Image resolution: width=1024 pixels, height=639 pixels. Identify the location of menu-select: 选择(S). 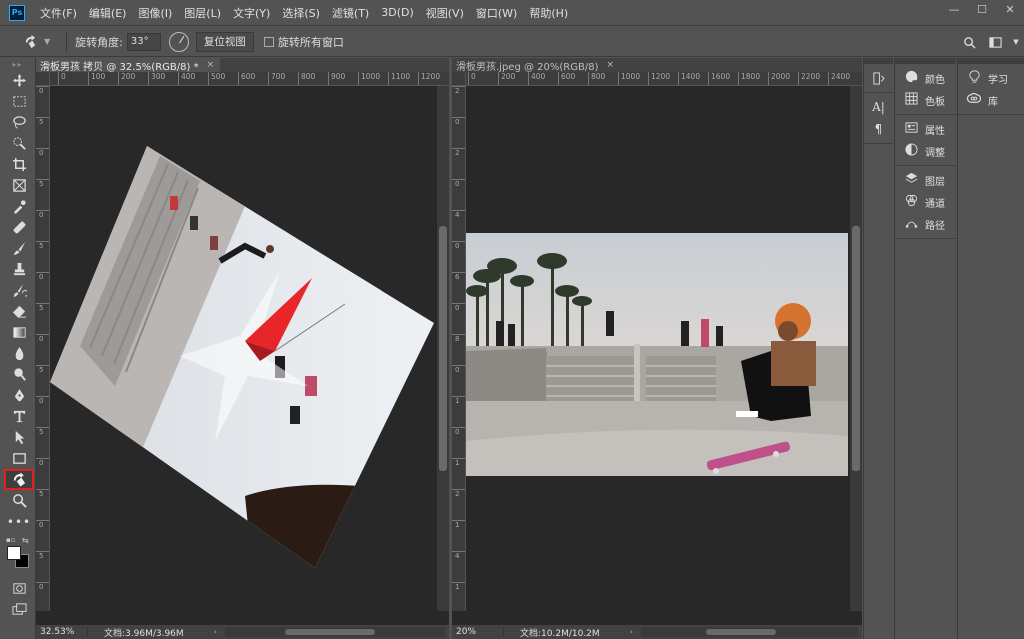
(301, 13).